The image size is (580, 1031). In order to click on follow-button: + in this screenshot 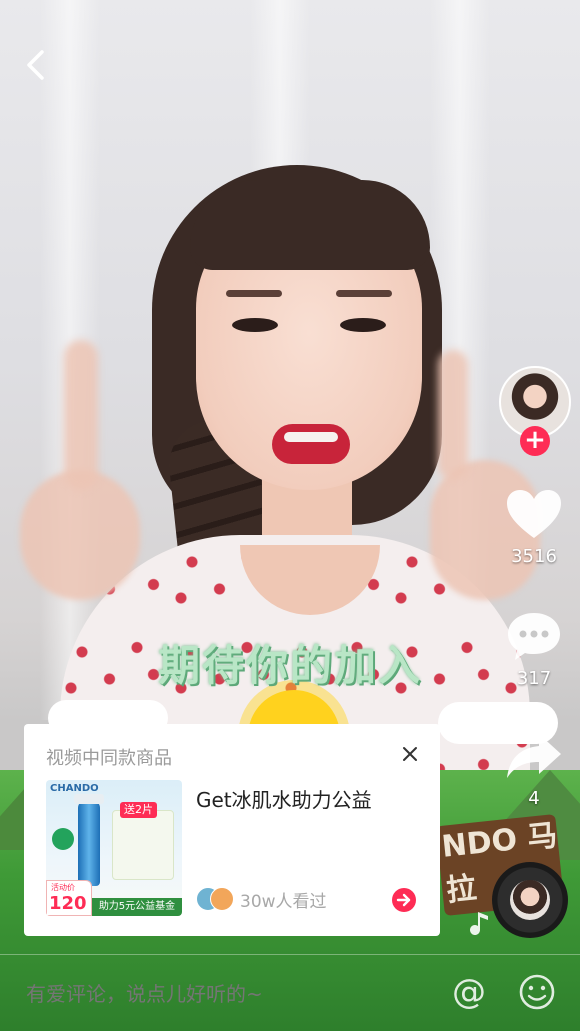, I will do `click(535, 441)`.